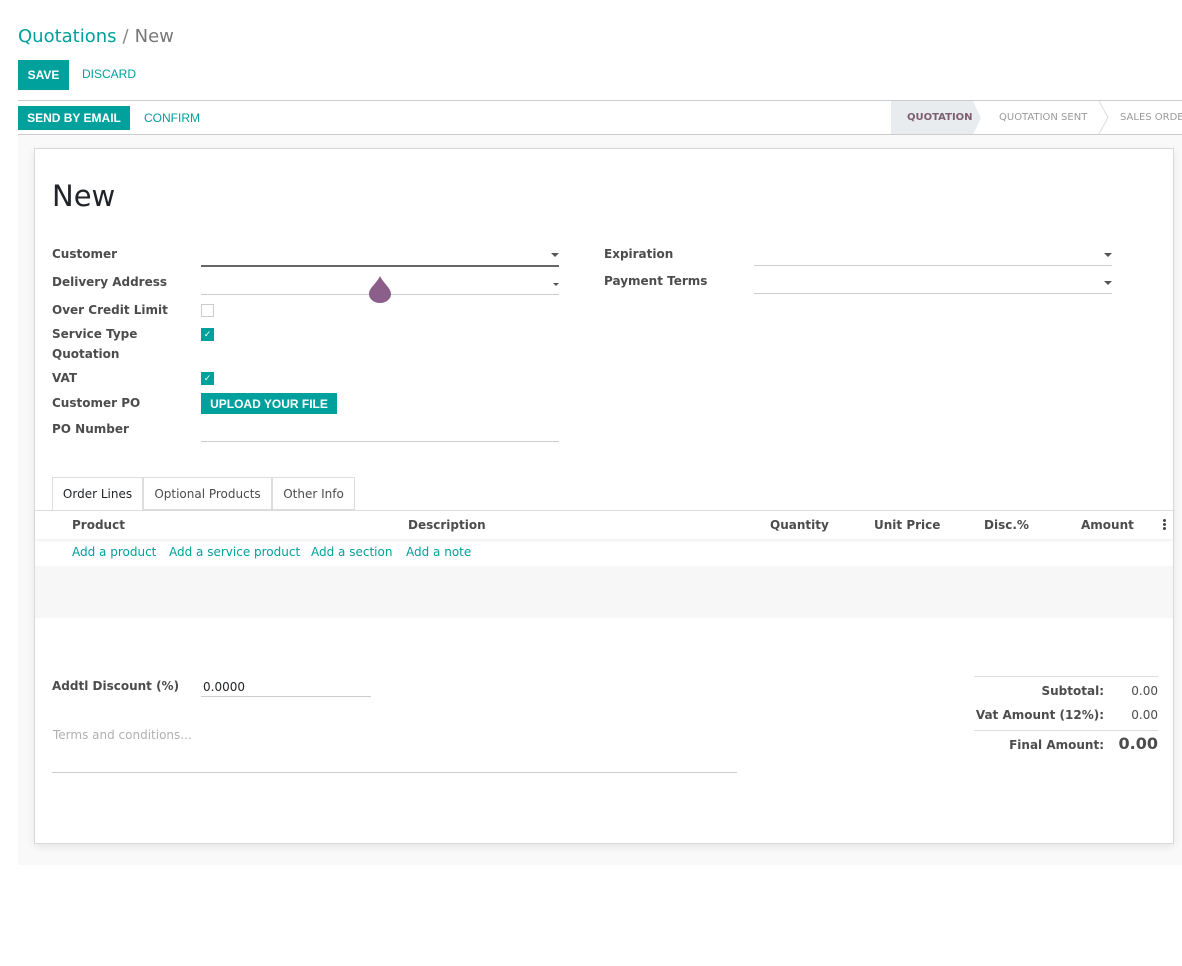 This screenshot has width=1182, height=966. I want to click on customer-dropdown-icon, so click(555, 255).